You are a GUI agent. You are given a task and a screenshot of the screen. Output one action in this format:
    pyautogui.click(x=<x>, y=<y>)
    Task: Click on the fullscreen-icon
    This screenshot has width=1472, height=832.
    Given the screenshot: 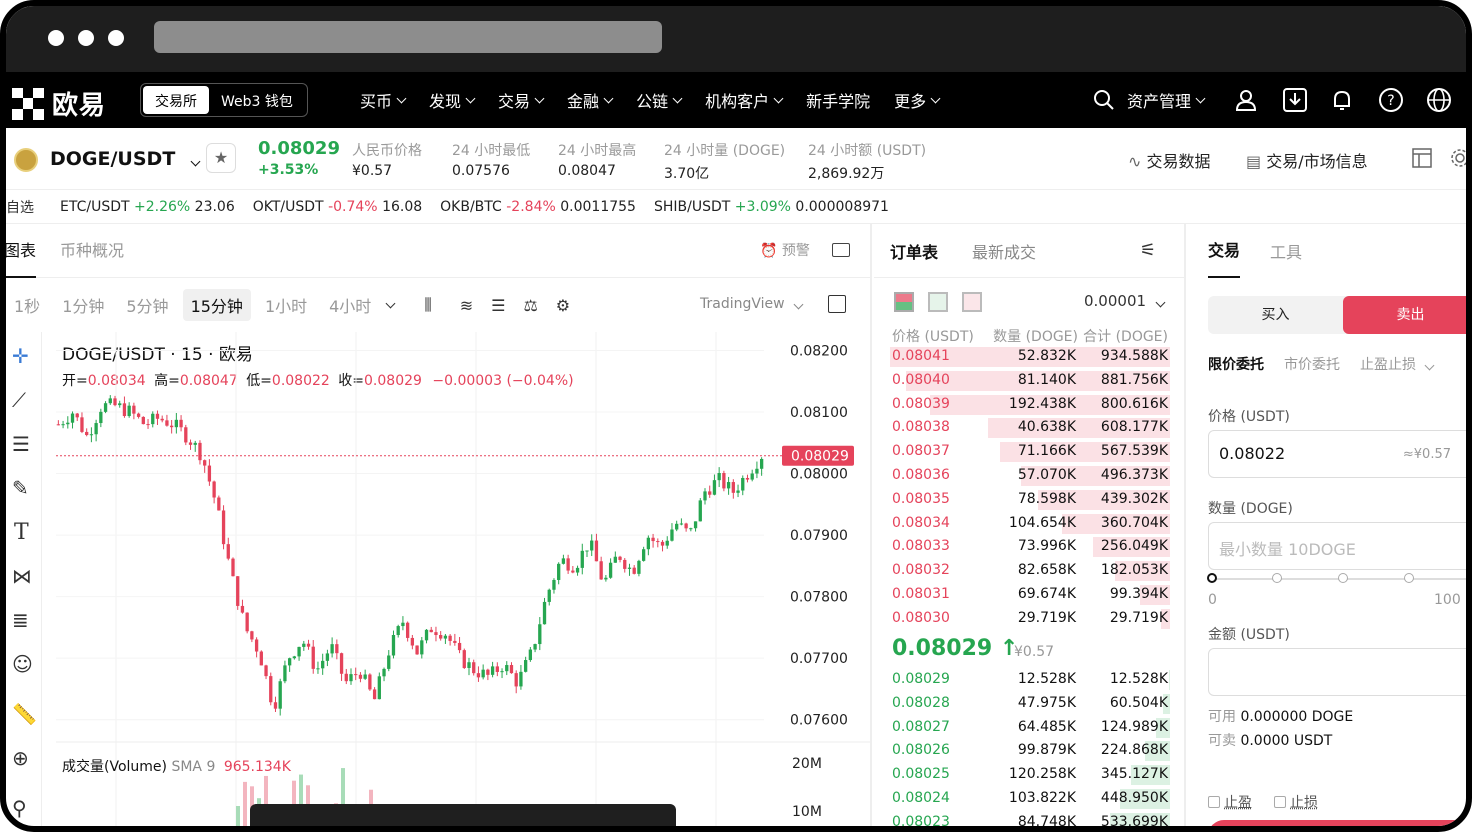 What is the action you would take?
    pyautogui.click(x=837, y=304)
    